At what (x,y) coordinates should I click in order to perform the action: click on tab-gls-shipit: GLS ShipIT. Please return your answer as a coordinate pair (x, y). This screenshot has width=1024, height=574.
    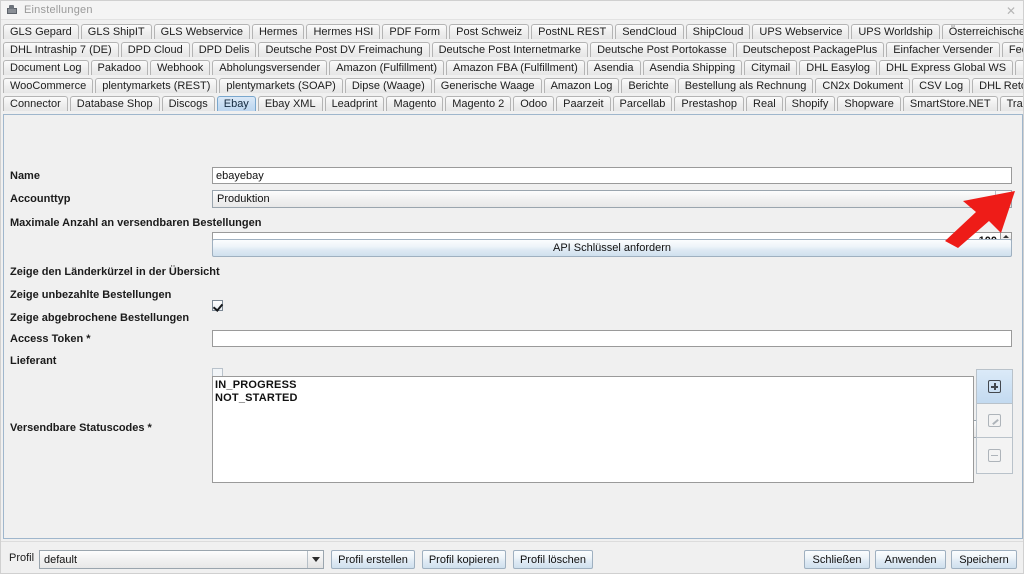
    Looking at the image, I should click on (116, 31).